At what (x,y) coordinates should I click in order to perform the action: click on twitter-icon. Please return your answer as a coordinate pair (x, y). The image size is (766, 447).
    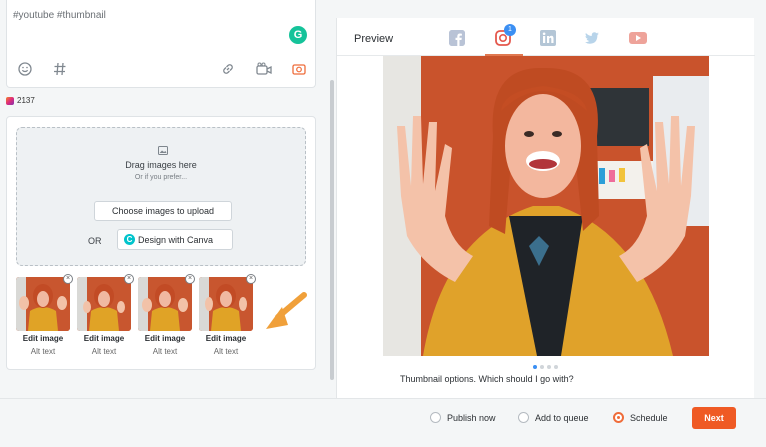
    Looking at the image, I should click on (592, 38).